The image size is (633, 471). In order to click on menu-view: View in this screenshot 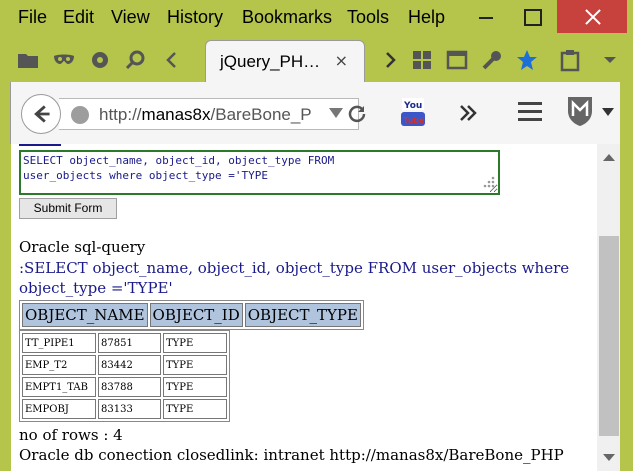, I will do `click(130, 17)`.